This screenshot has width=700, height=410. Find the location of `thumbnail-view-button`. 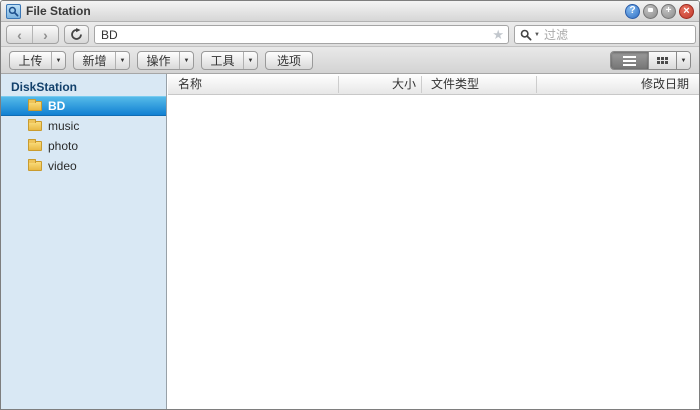

thumbnail-view-button is located at coordinates (662, 60).